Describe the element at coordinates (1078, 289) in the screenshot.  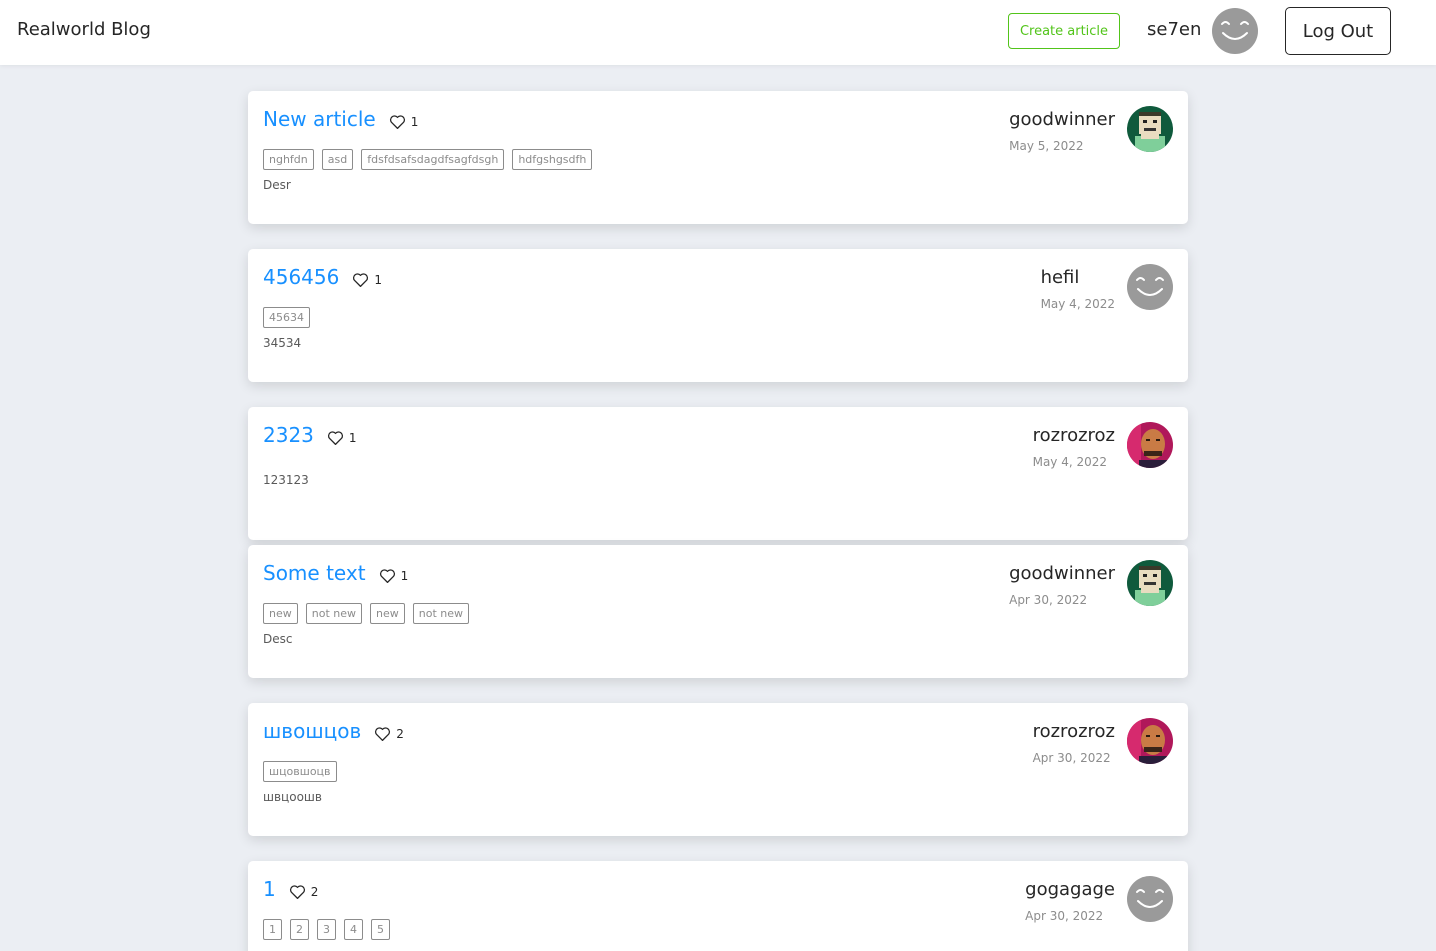
I see `author-info: hefil May 4, 2022` at that location.